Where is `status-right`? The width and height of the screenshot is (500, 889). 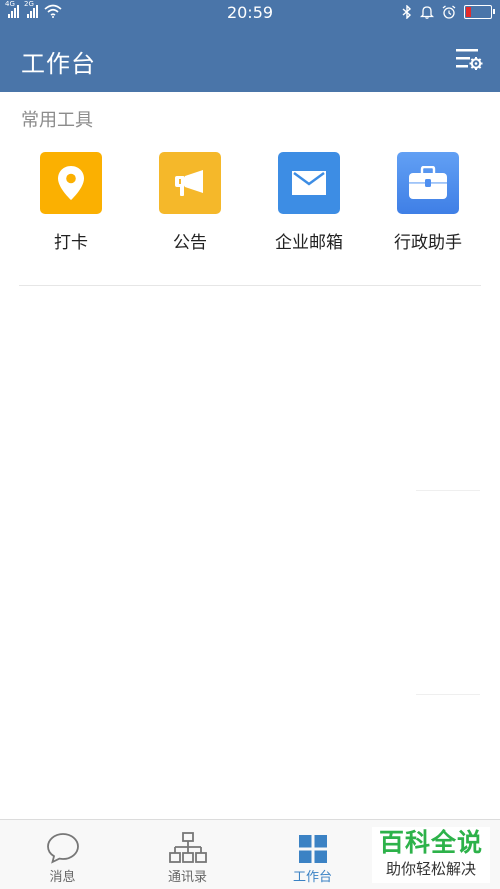
status-right is located at coordinates (448, 12).